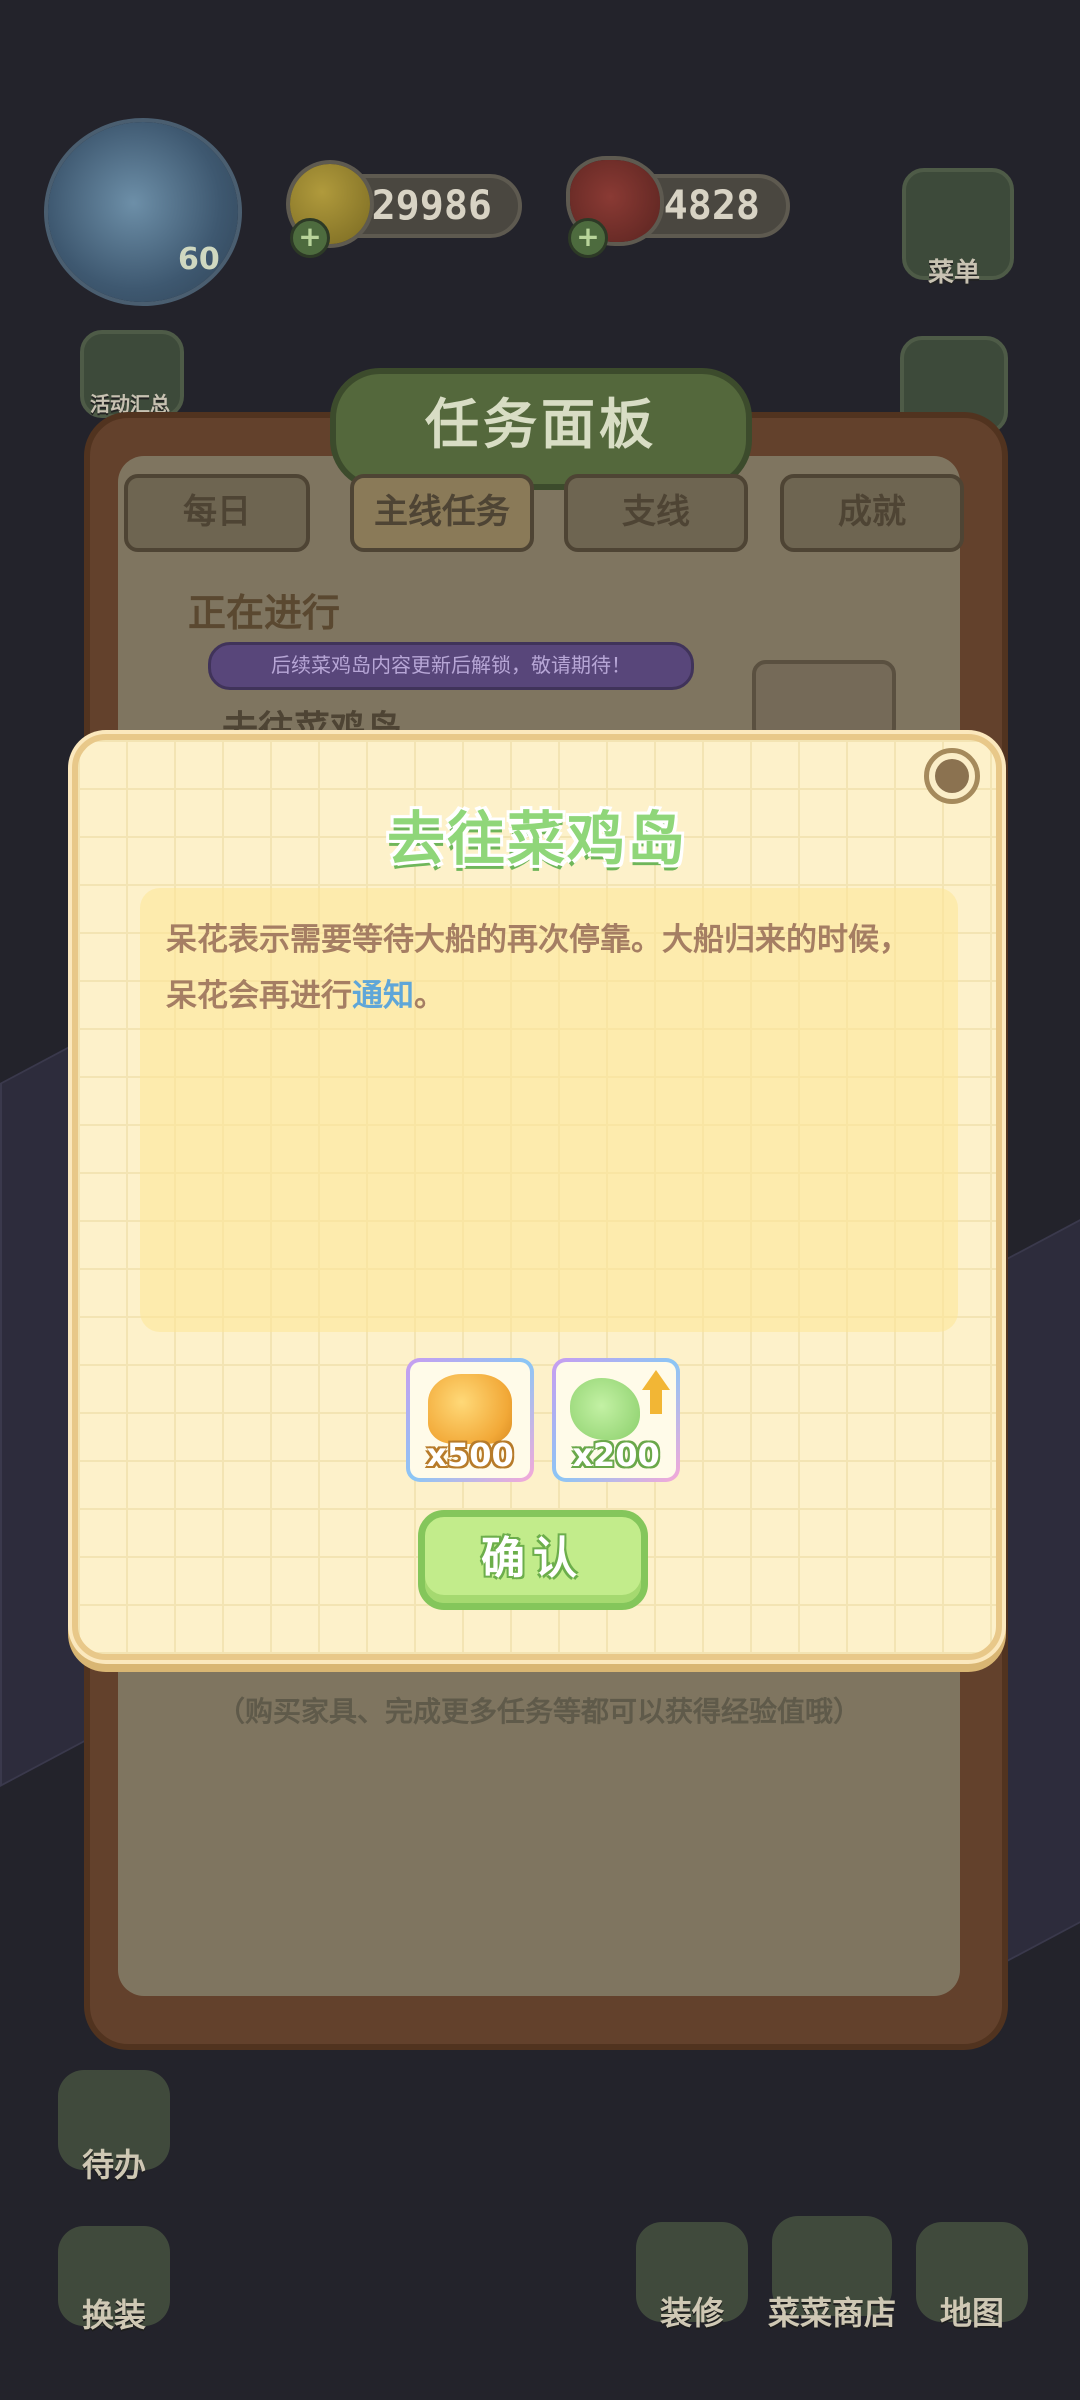 Image resolution: width=1080 pixels, height=2400 pixels. I want to click on level-up-arrow-stem, so click(656, 1402).